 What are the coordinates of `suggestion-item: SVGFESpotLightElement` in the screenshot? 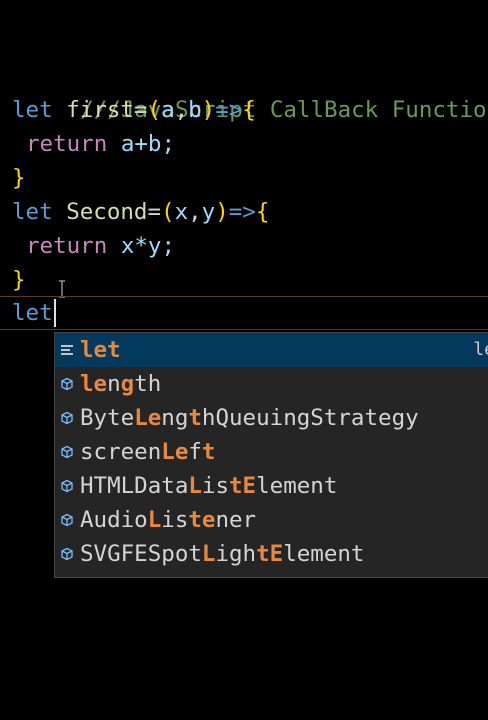 It's located at (271, 554).